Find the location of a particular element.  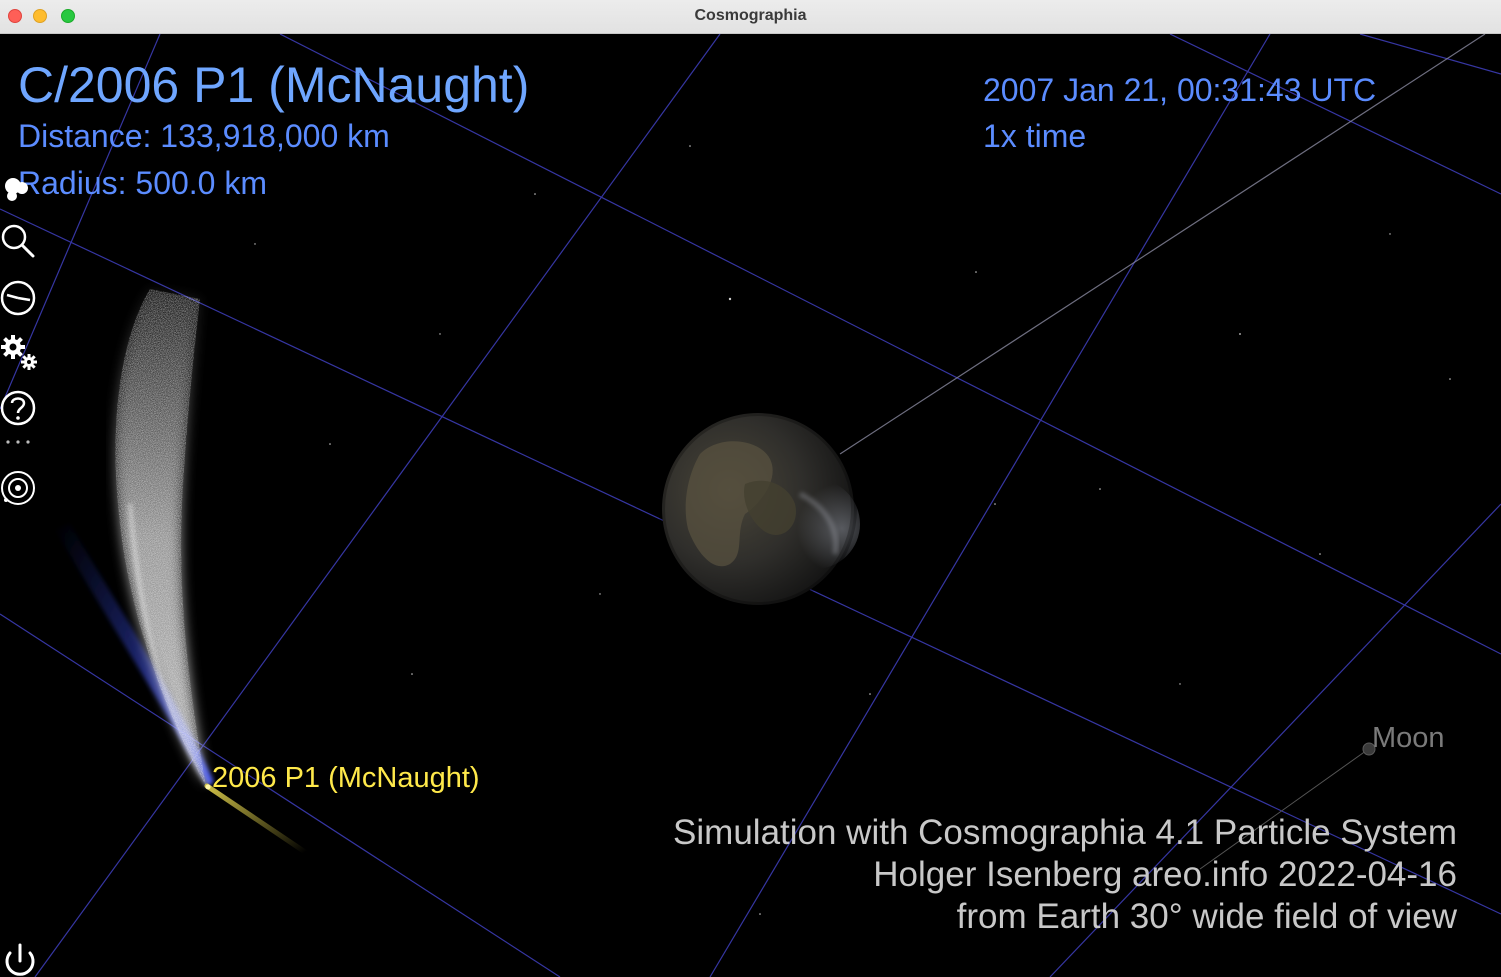

help-icon is located at coordinates (18, 408).